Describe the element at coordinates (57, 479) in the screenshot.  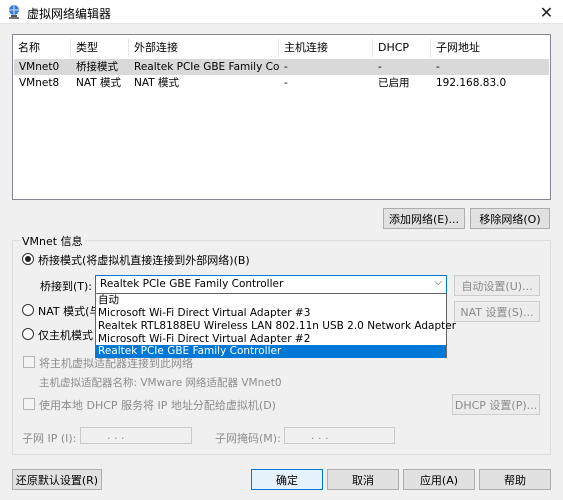
I see `restore-defaults-button: 还原默认设置(R)` at that location.